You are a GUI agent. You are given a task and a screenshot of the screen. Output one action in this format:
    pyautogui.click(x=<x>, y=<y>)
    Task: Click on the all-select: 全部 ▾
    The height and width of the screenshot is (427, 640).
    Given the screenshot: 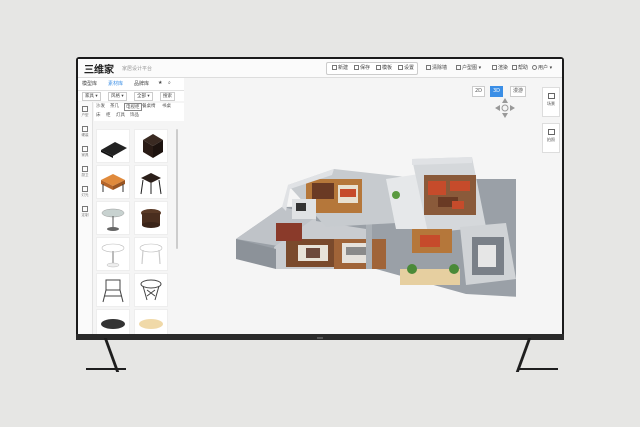 What is the action you would take?
    pyautogui.click(x=143, y=96)
    